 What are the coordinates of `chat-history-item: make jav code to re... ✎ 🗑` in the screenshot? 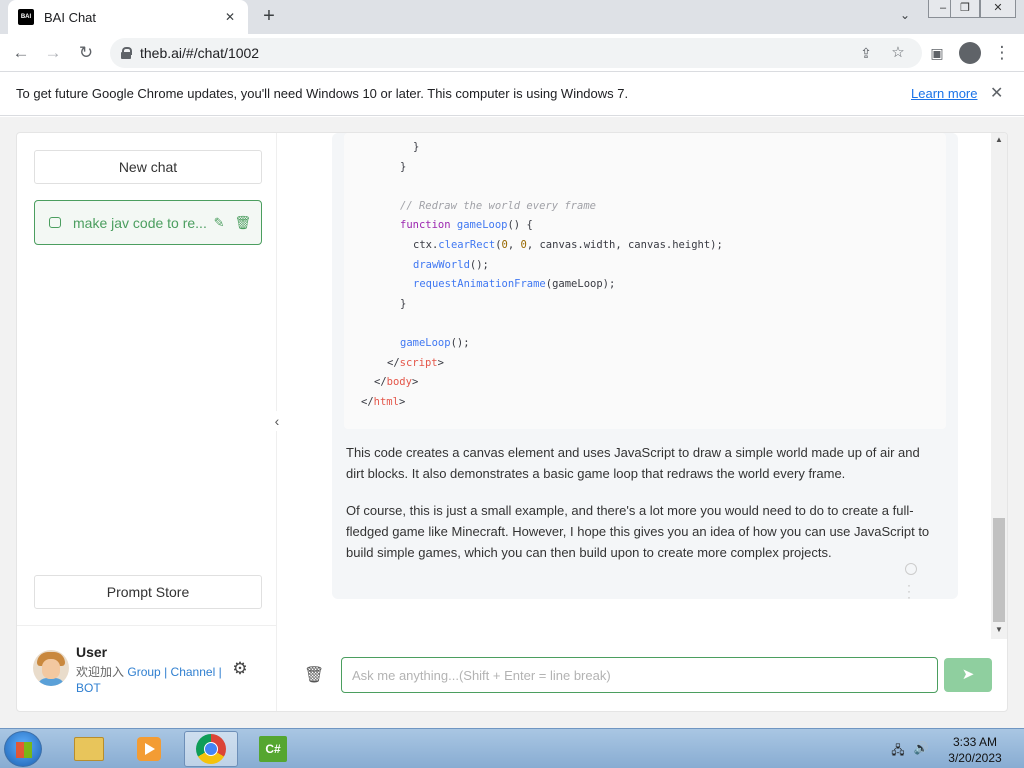 It's located at (148, 222).